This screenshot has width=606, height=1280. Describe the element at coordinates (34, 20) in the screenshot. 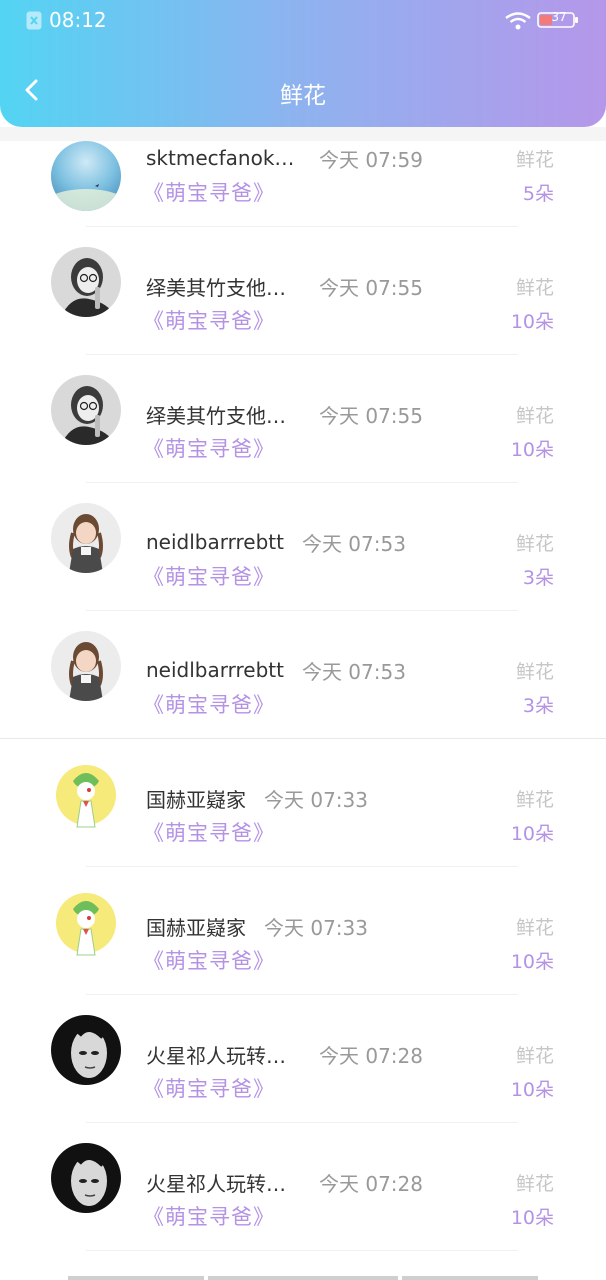

I see `notification-icon` at that location.